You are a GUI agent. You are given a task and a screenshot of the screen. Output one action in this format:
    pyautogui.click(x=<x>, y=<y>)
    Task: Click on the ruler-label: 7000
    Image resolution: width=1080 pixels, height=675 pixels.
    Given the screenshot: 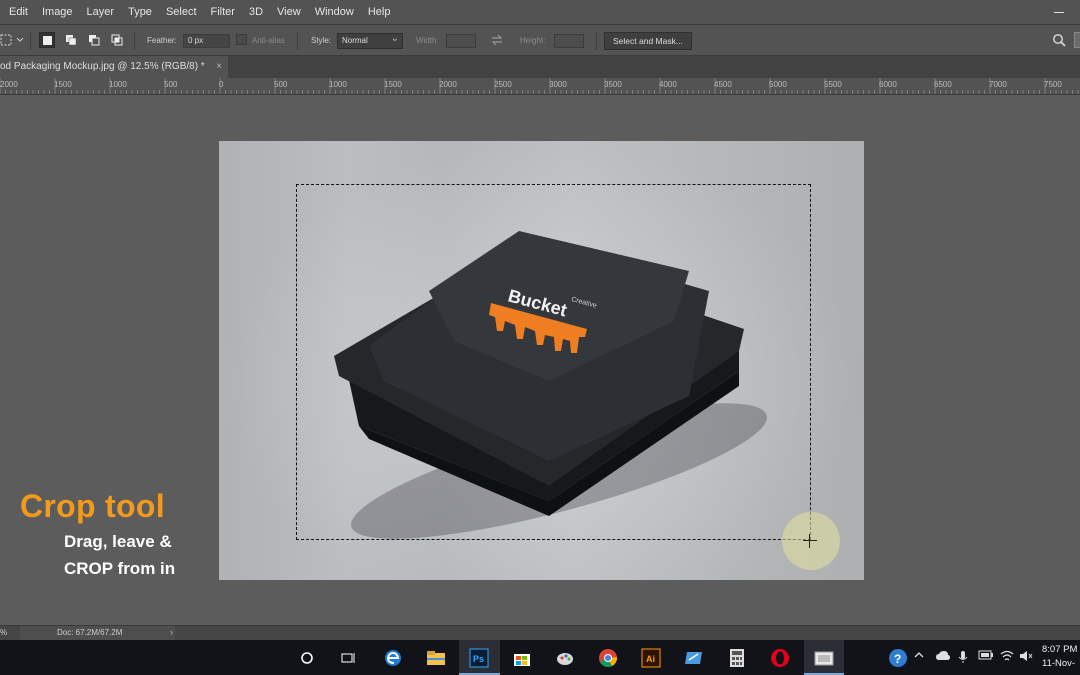 What is the action you would take?
    pyautogui.click(x=998, y=84)
    